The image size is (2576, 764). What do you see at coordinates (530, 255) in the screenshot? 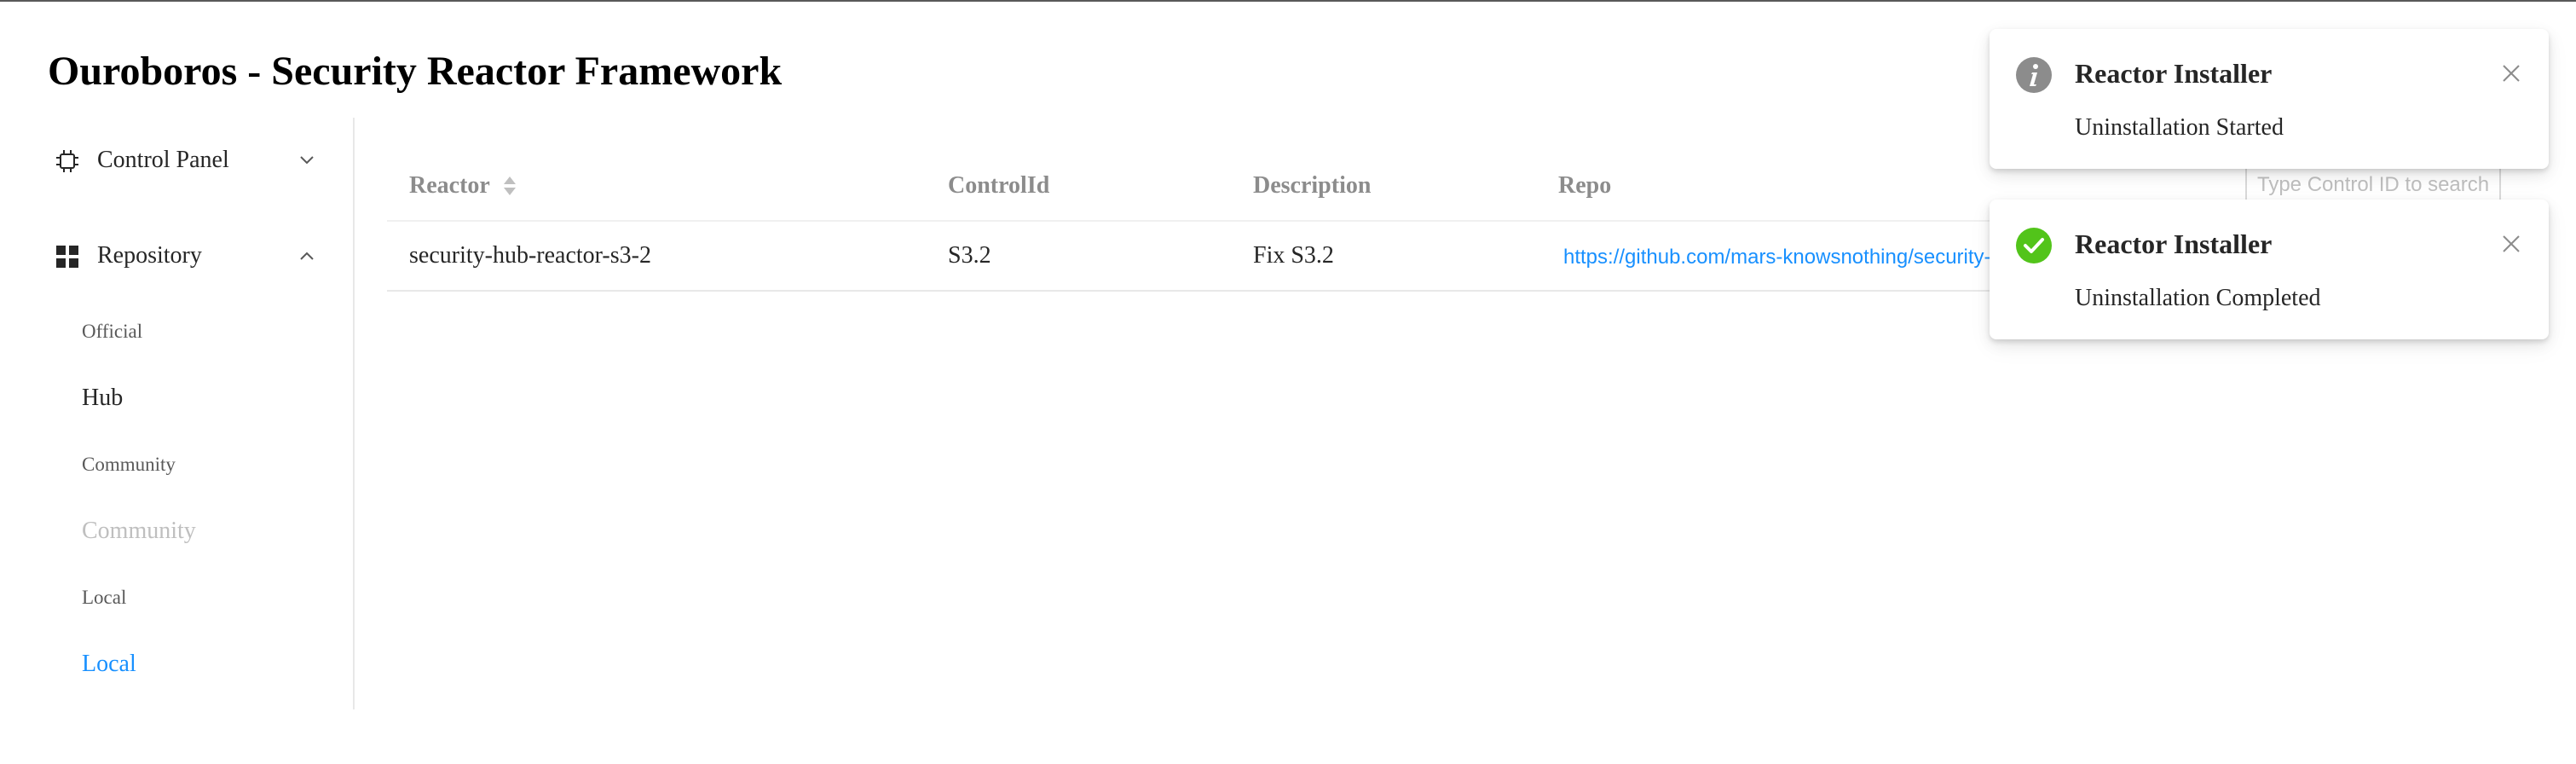
I see `cell-reactor: security-hub-reactor-s3-2` at bounding box center [530, 255].